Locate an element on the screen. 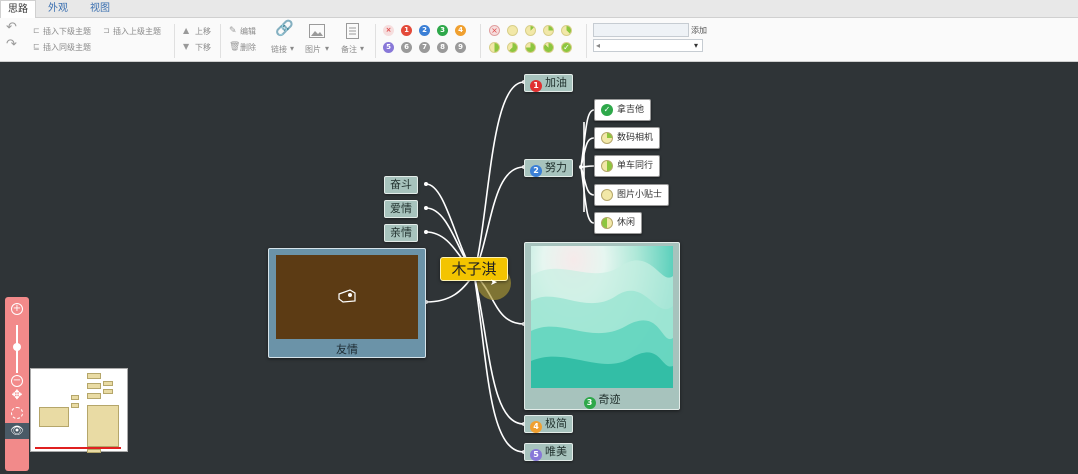  subnode-5: 休闲 is located at coordinates (618, 223).